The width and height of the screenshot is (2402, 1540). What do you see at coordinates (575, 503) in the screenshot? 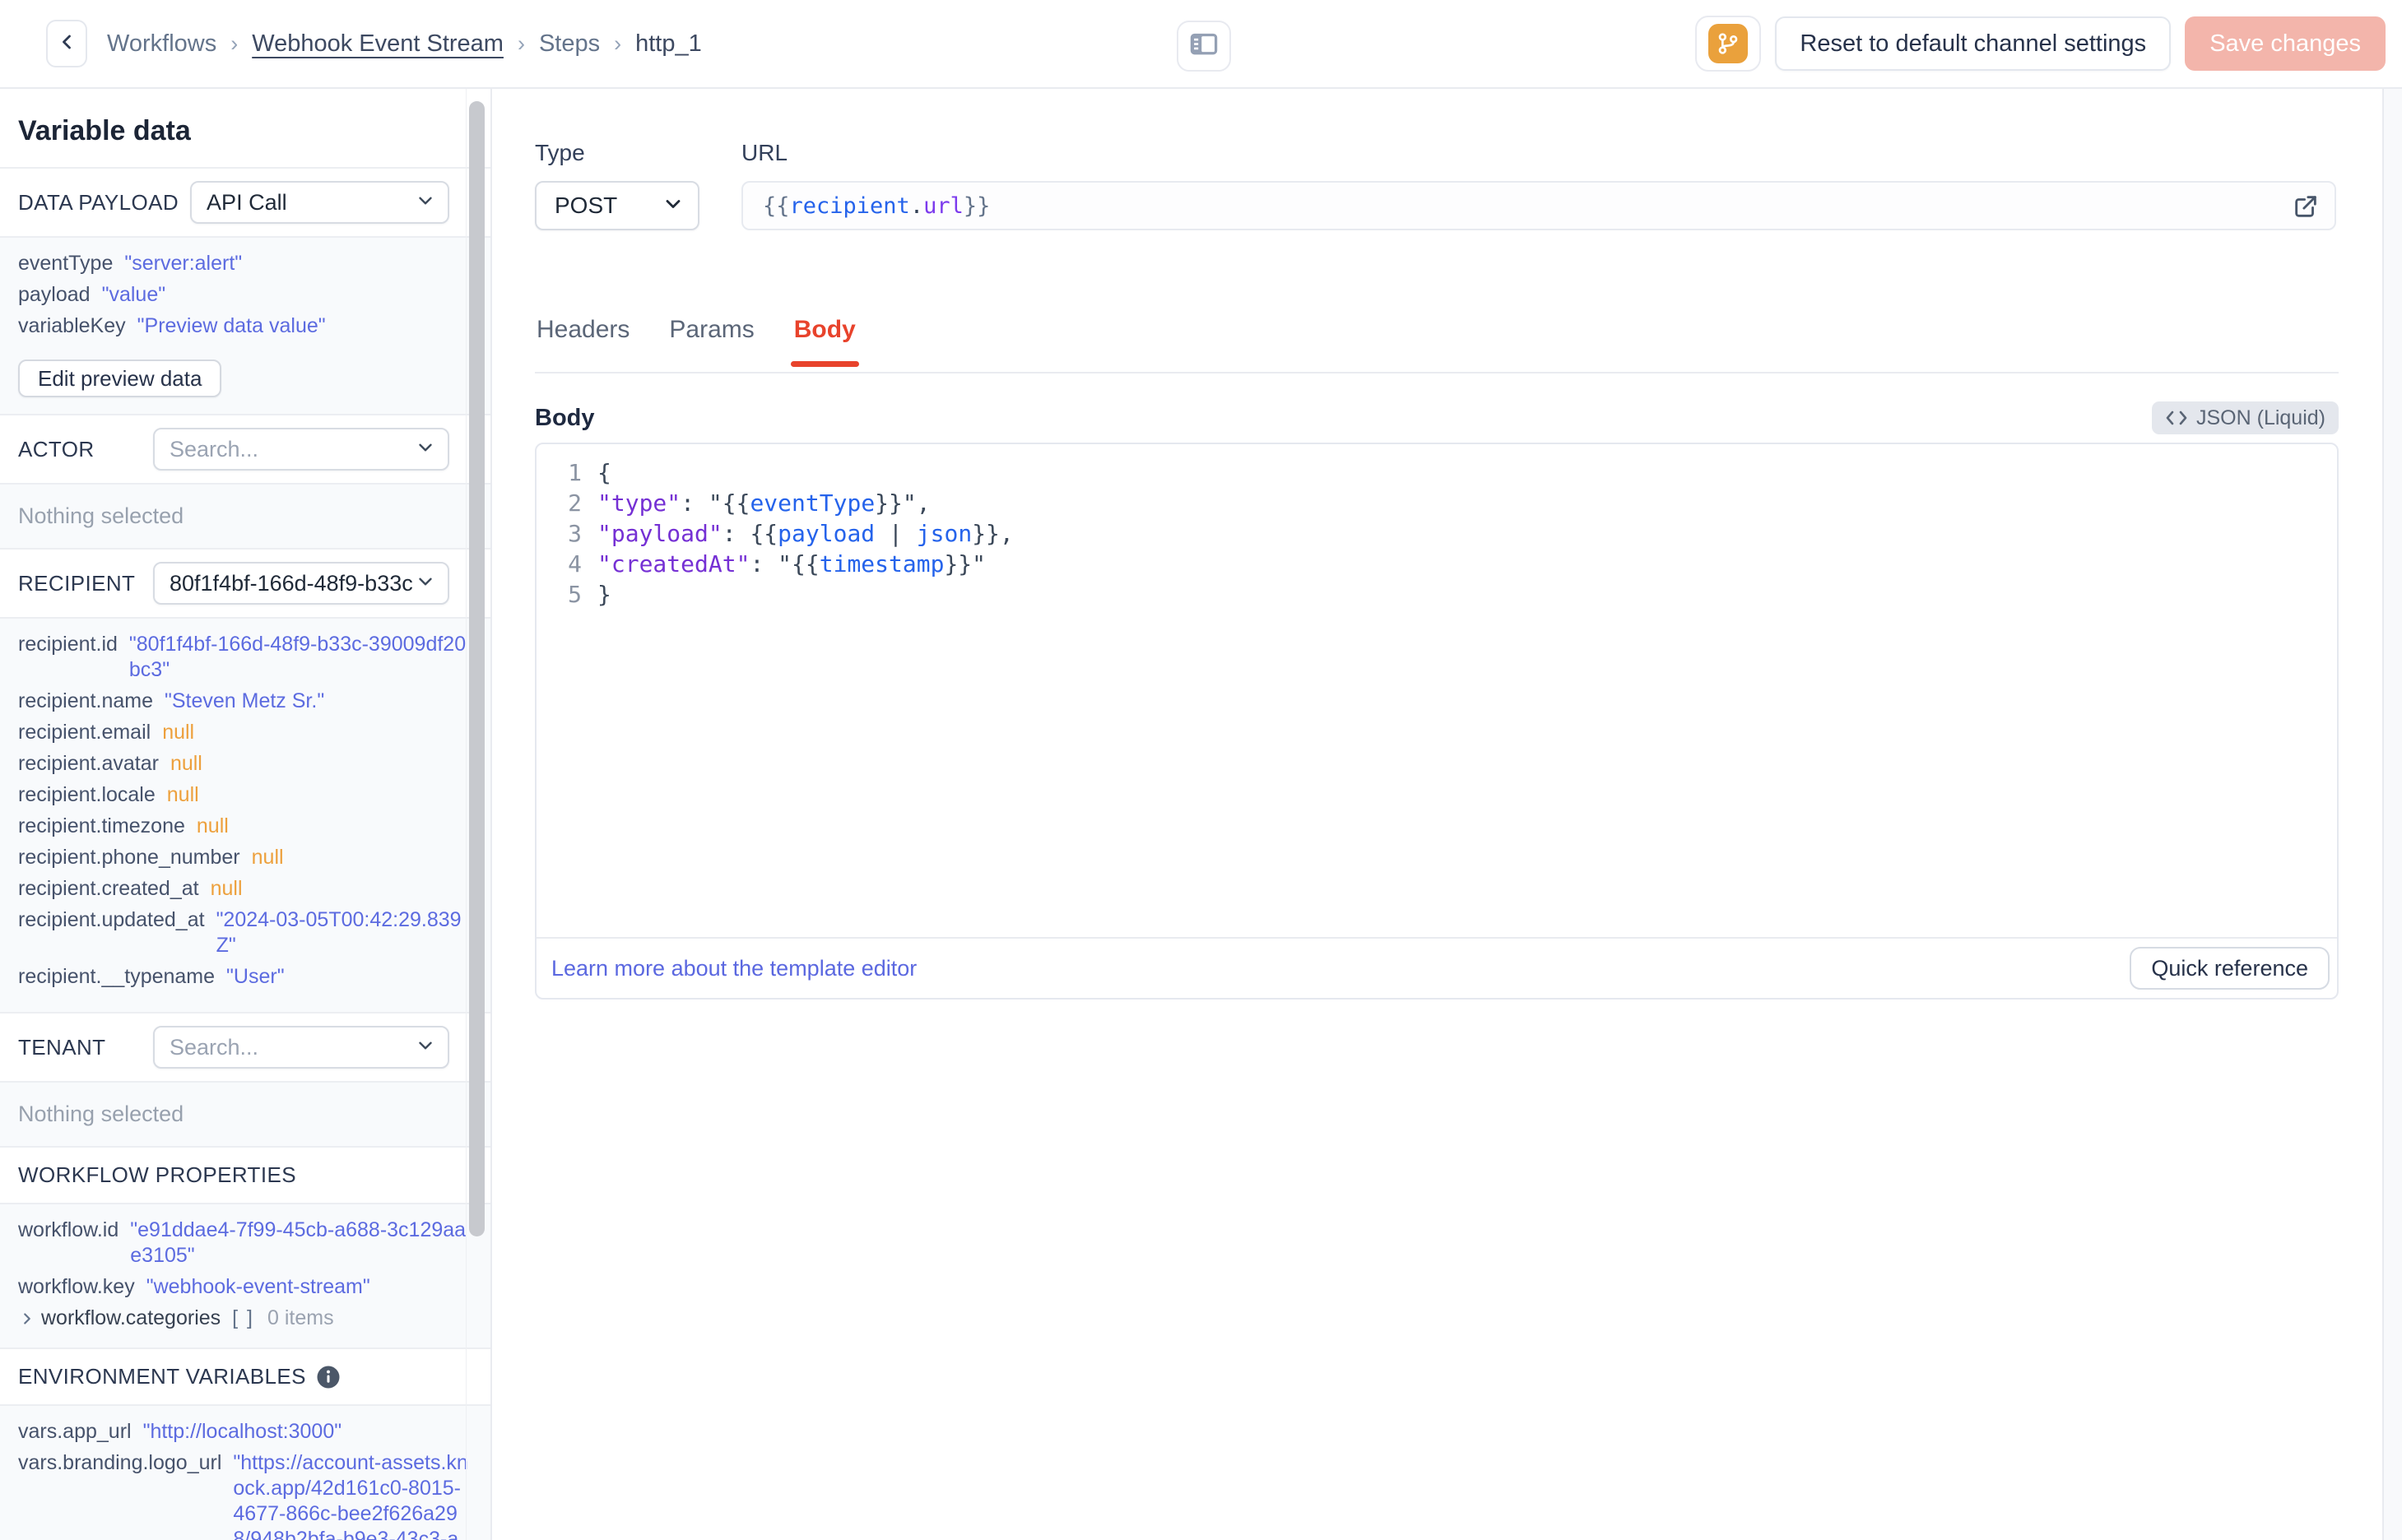
I see `line-number: 2` at bounding box center [575, 503].